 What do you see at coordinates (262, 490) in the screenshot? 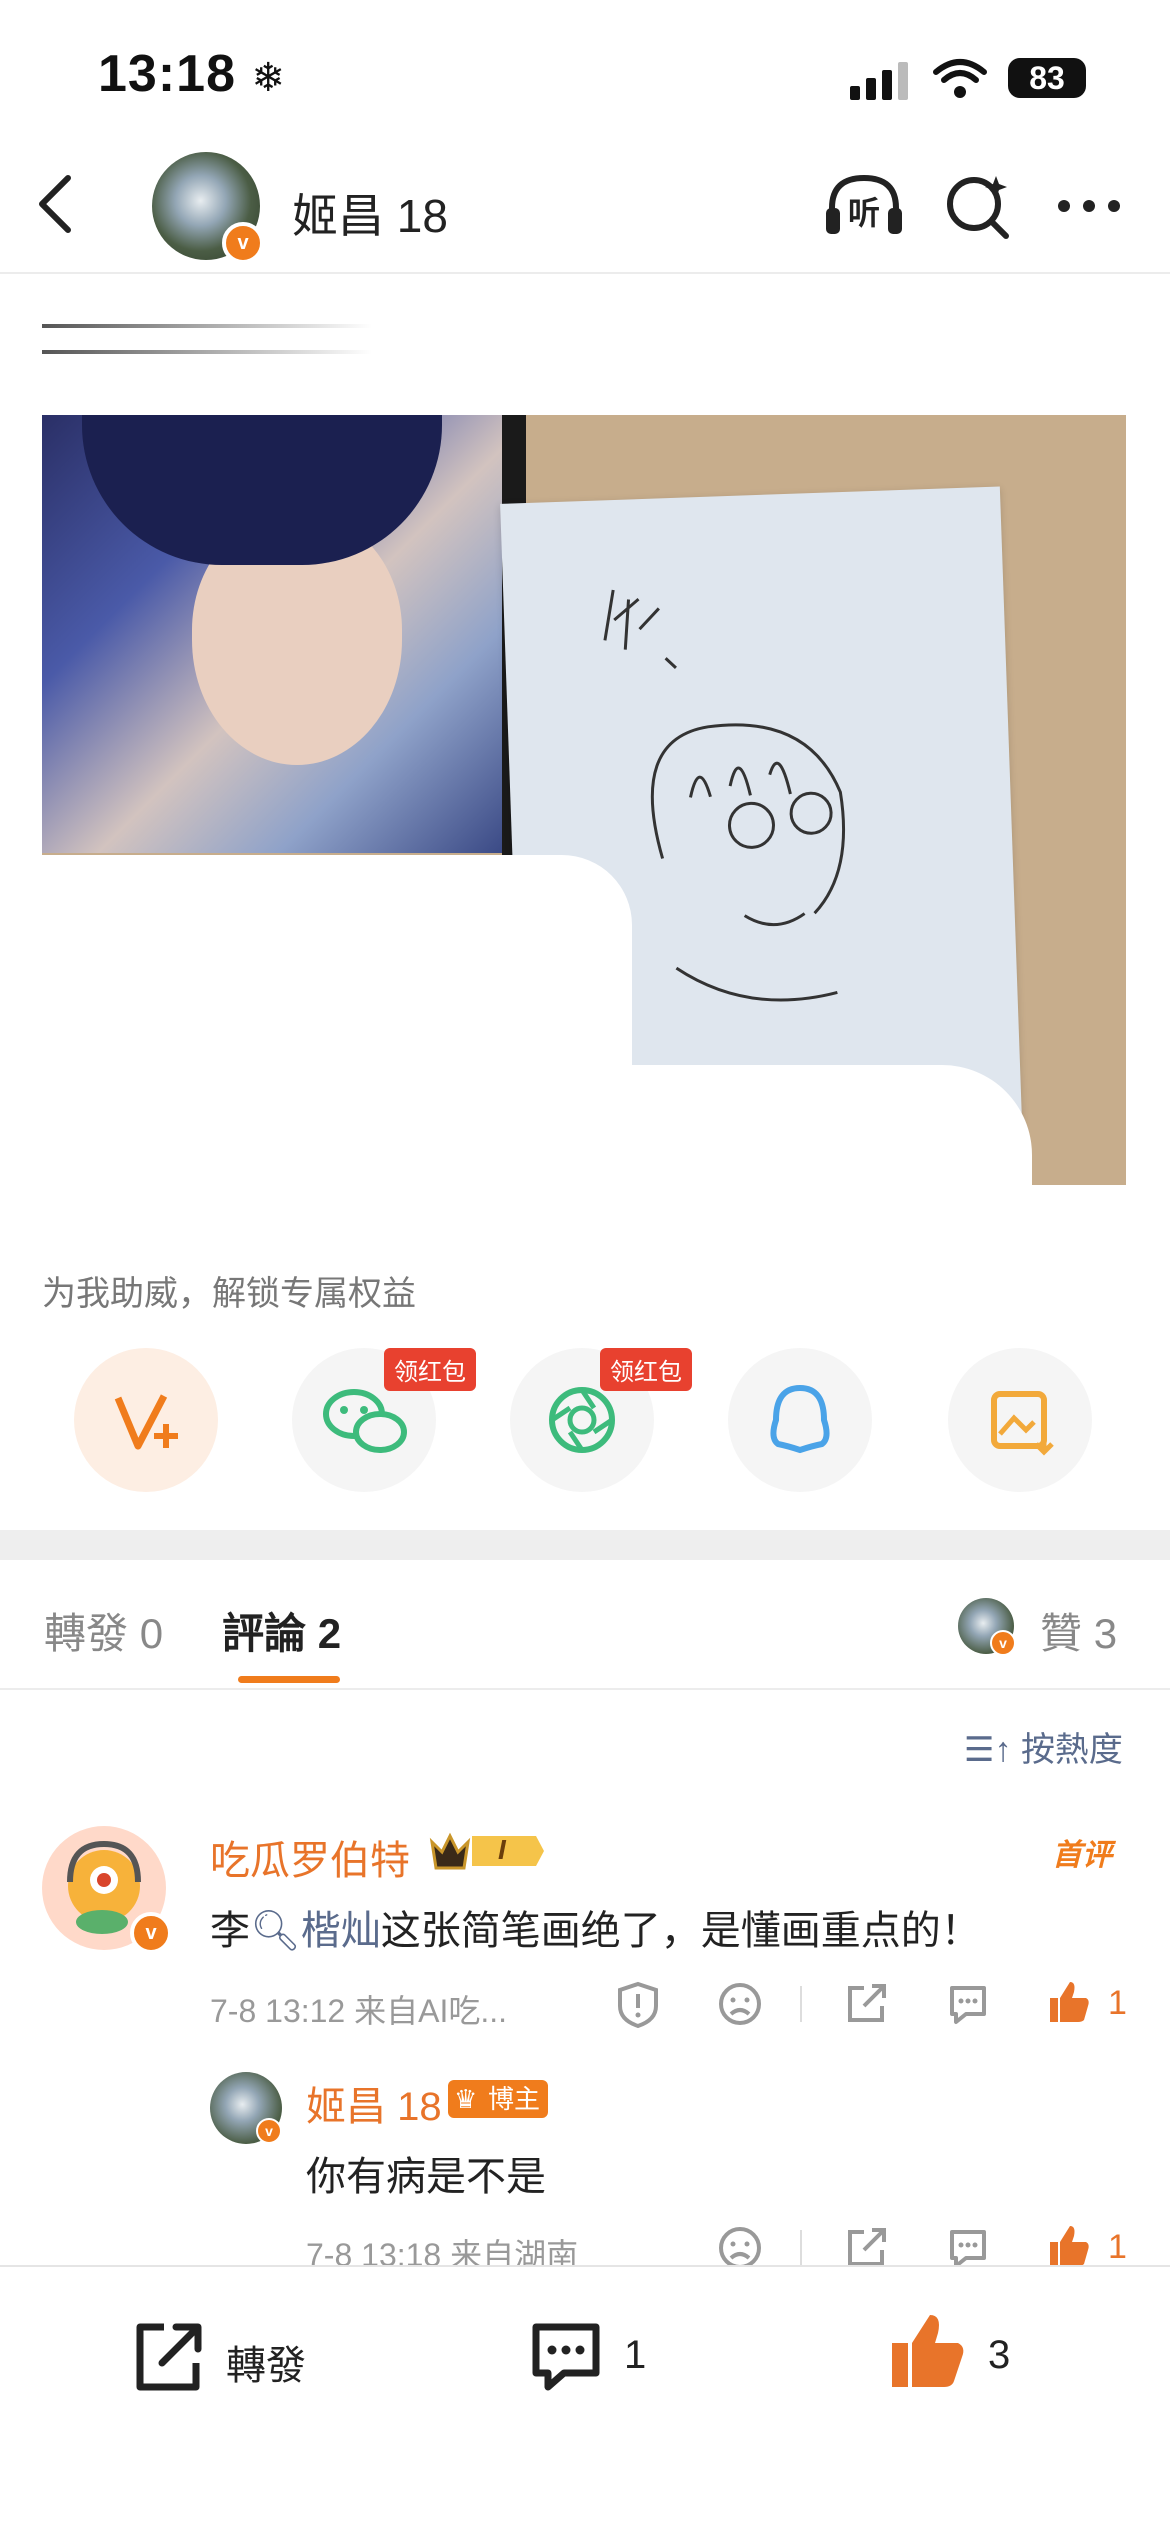
I see `hair-region` at bounding box center [262, 490].